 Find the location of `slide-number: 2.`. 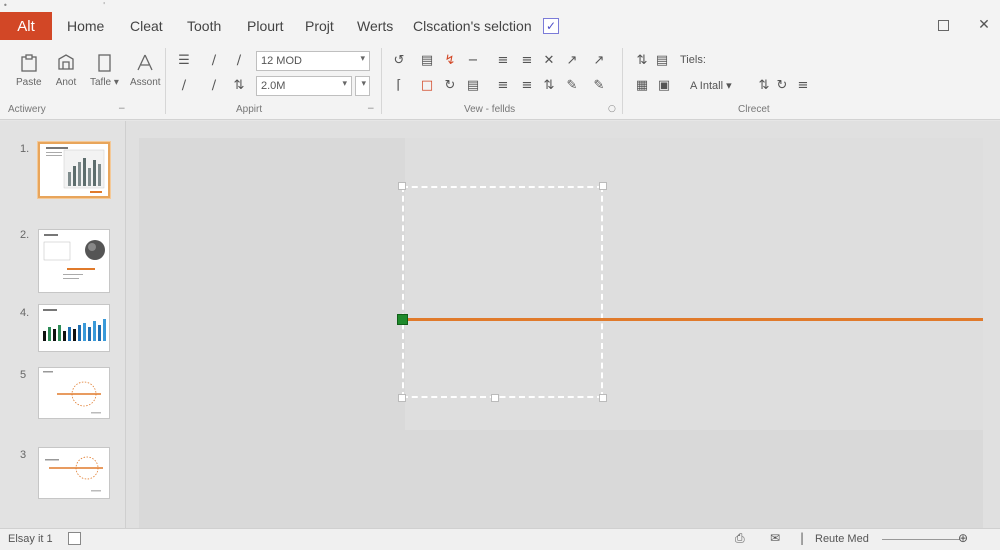

slide-number: 2. is located at coordinates (25, 235).